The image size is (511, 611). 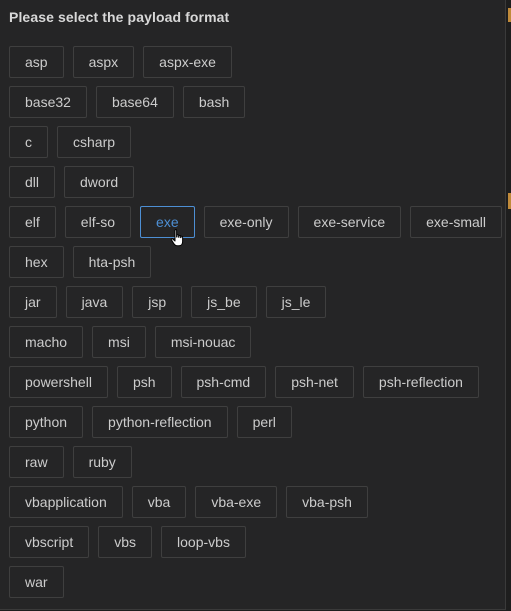 What do you see at coordinates (48, 102) in the screenshot?
I see `format-option-base32: base32` at bounding box center [48, 102].